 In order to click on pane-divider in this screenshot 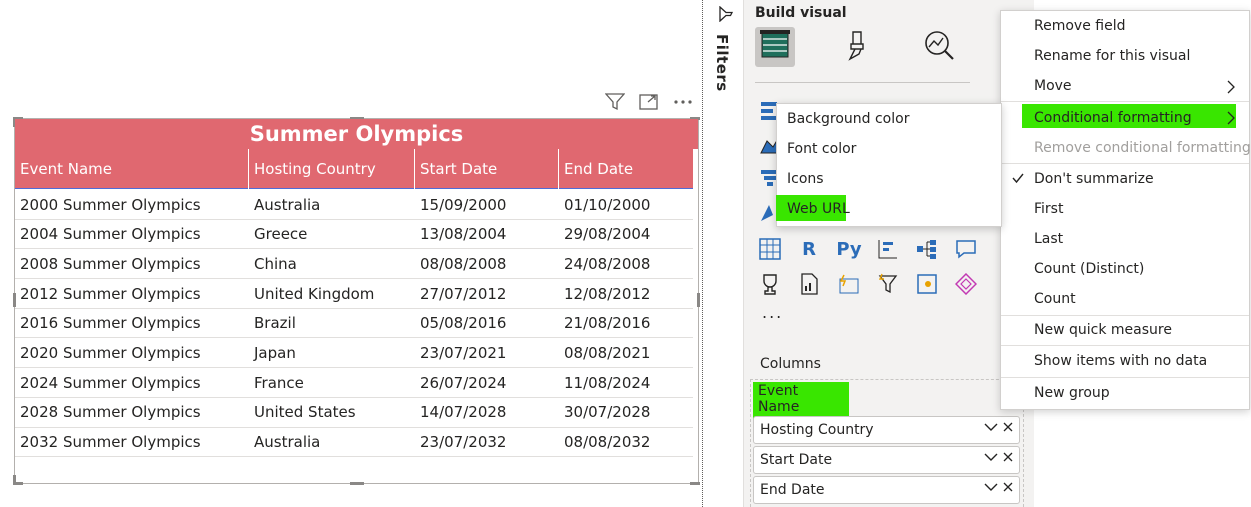, I will do `click(862, 82)`.